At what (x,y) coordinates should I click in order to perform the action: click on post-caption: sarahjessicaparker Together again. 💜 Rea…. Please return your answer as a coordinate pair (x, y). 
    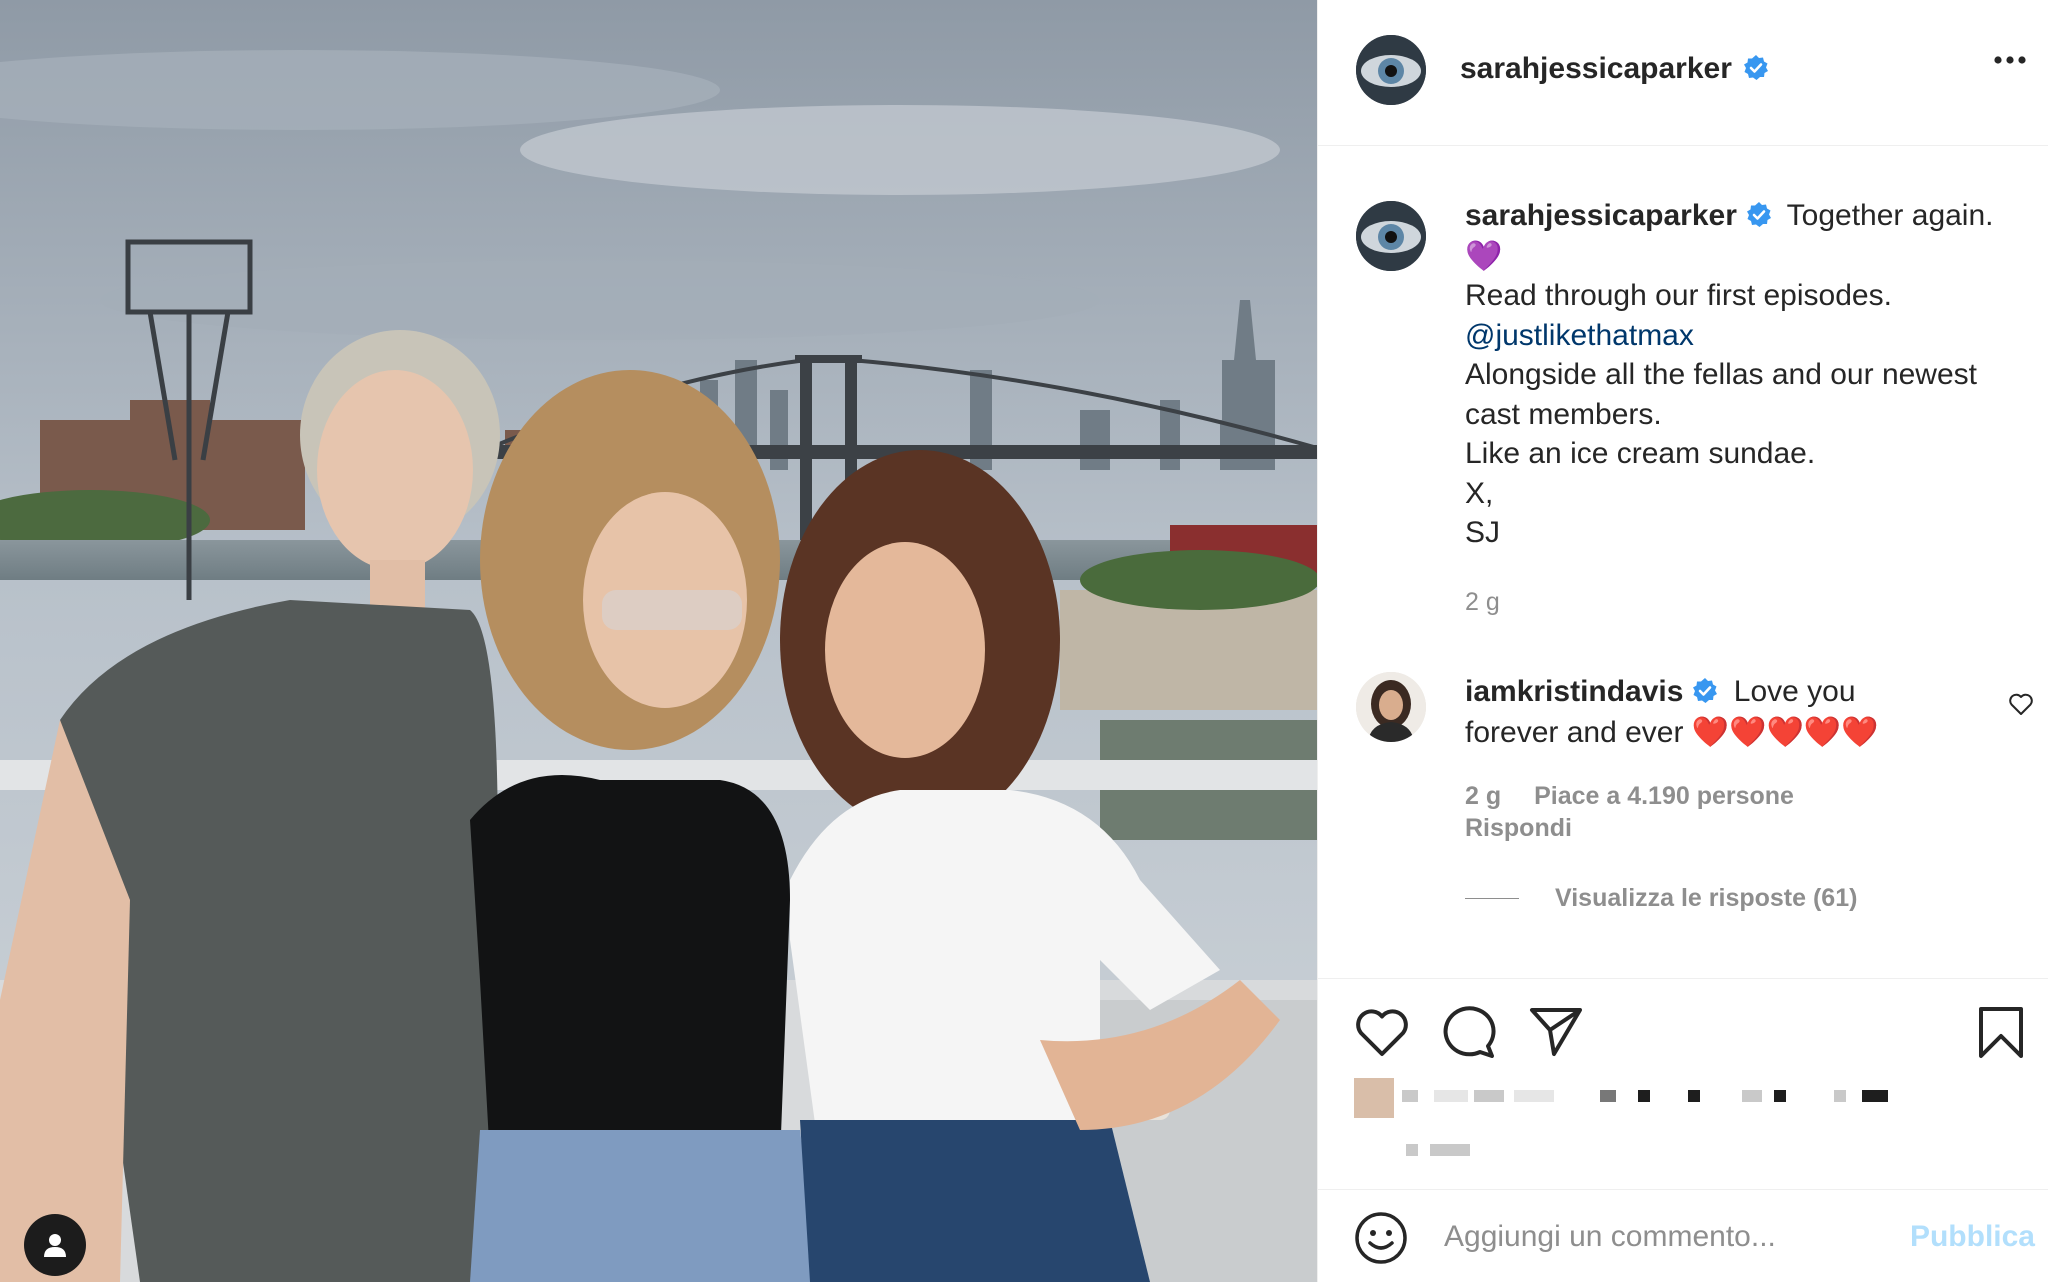
    Looking at the image, I should click on (1745, 409).